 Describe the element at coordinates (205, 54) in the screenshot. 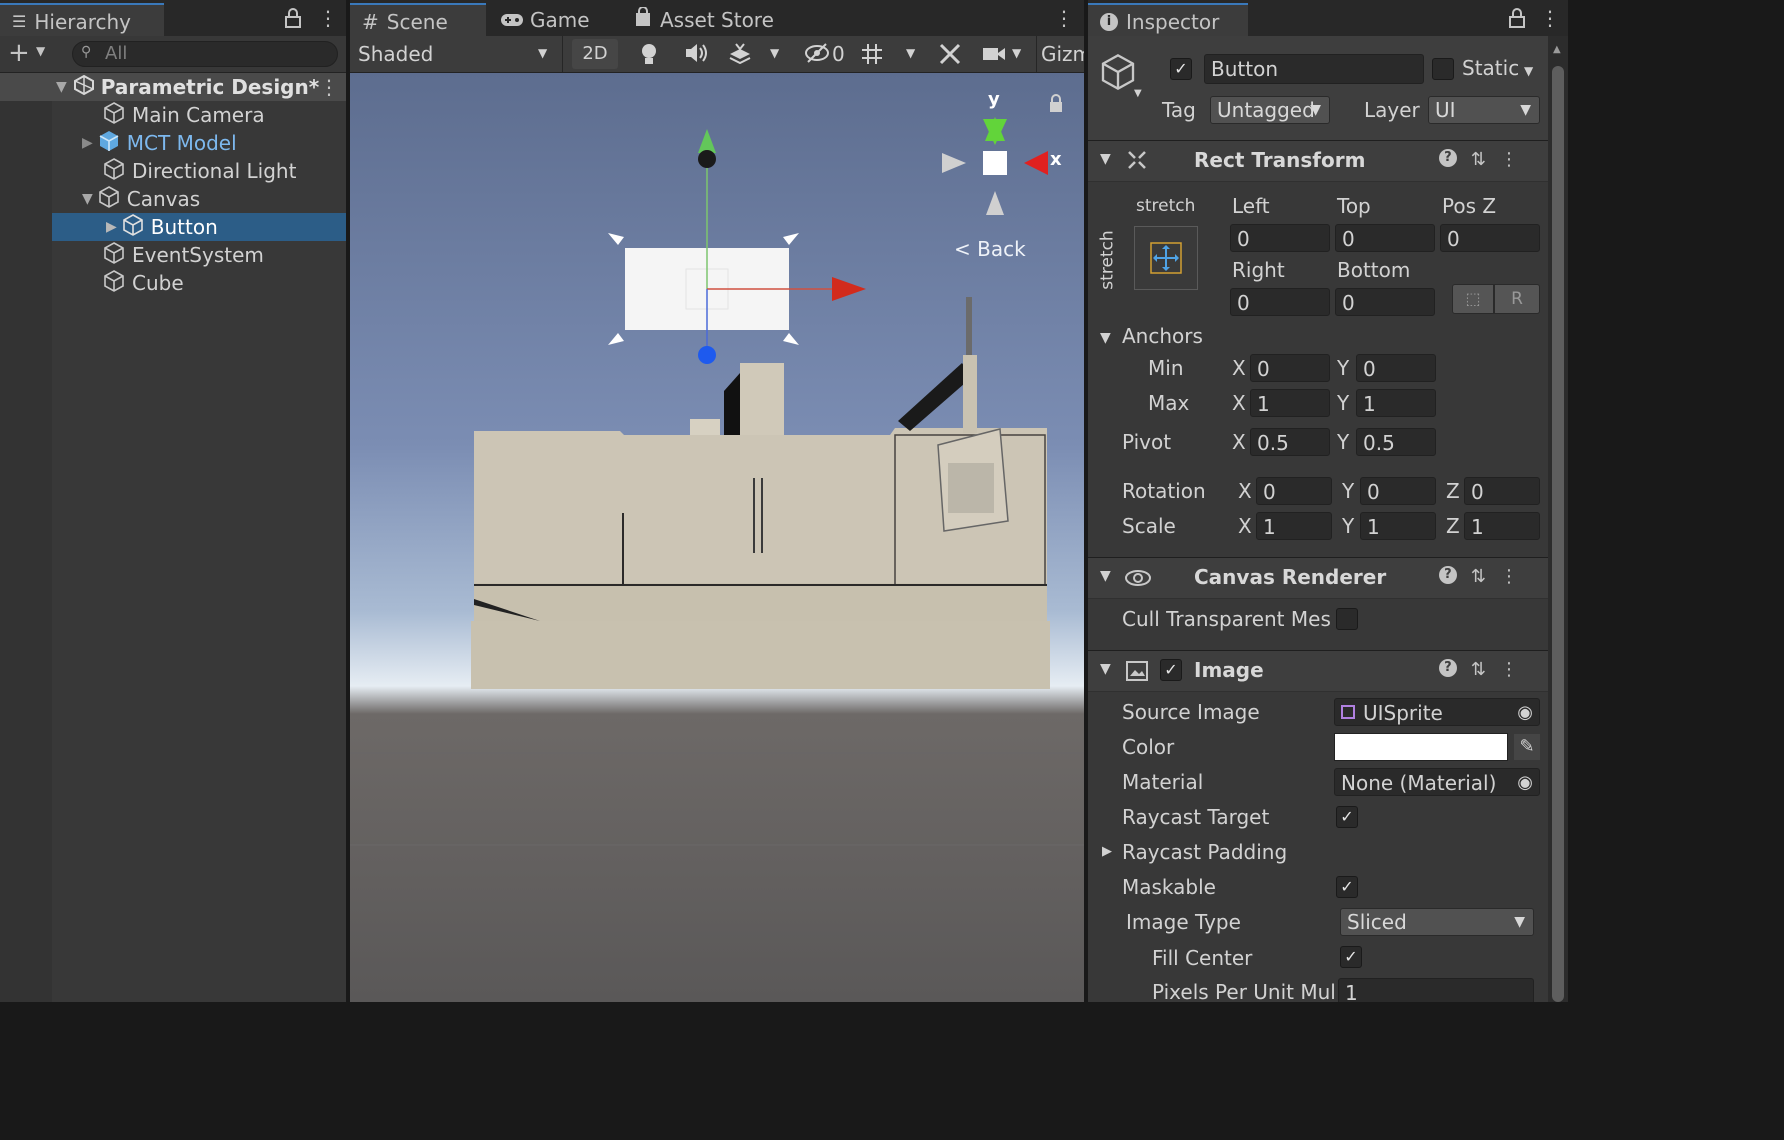

I see `search-input: ⚲ All` at that location.